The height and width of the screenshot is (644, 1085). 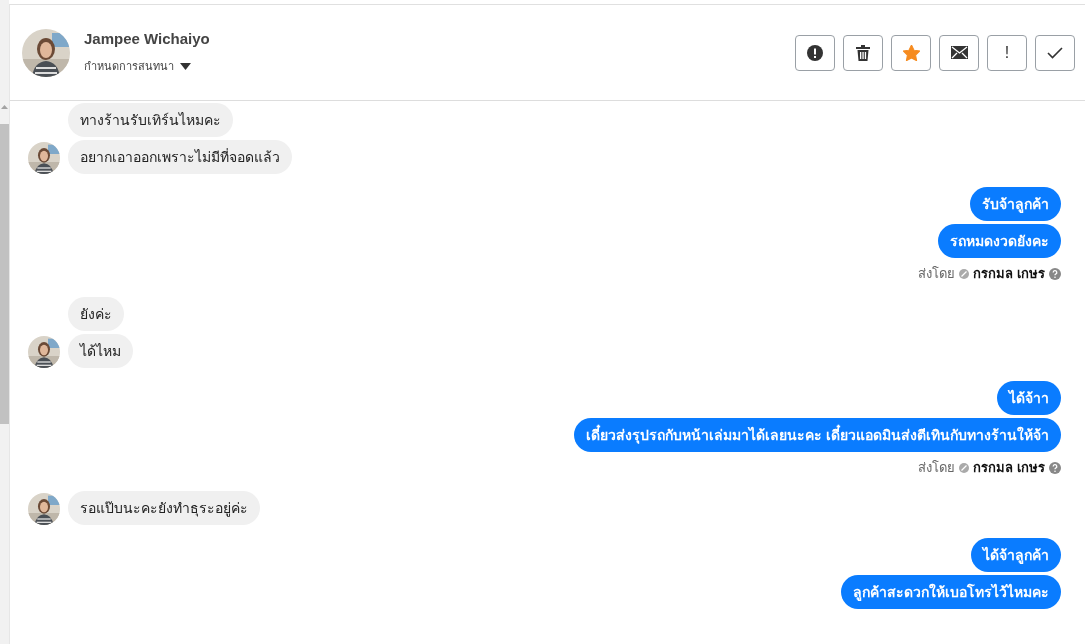 I want to click on message-bubble: ยังค่ะ, so click(x=96, y=314).